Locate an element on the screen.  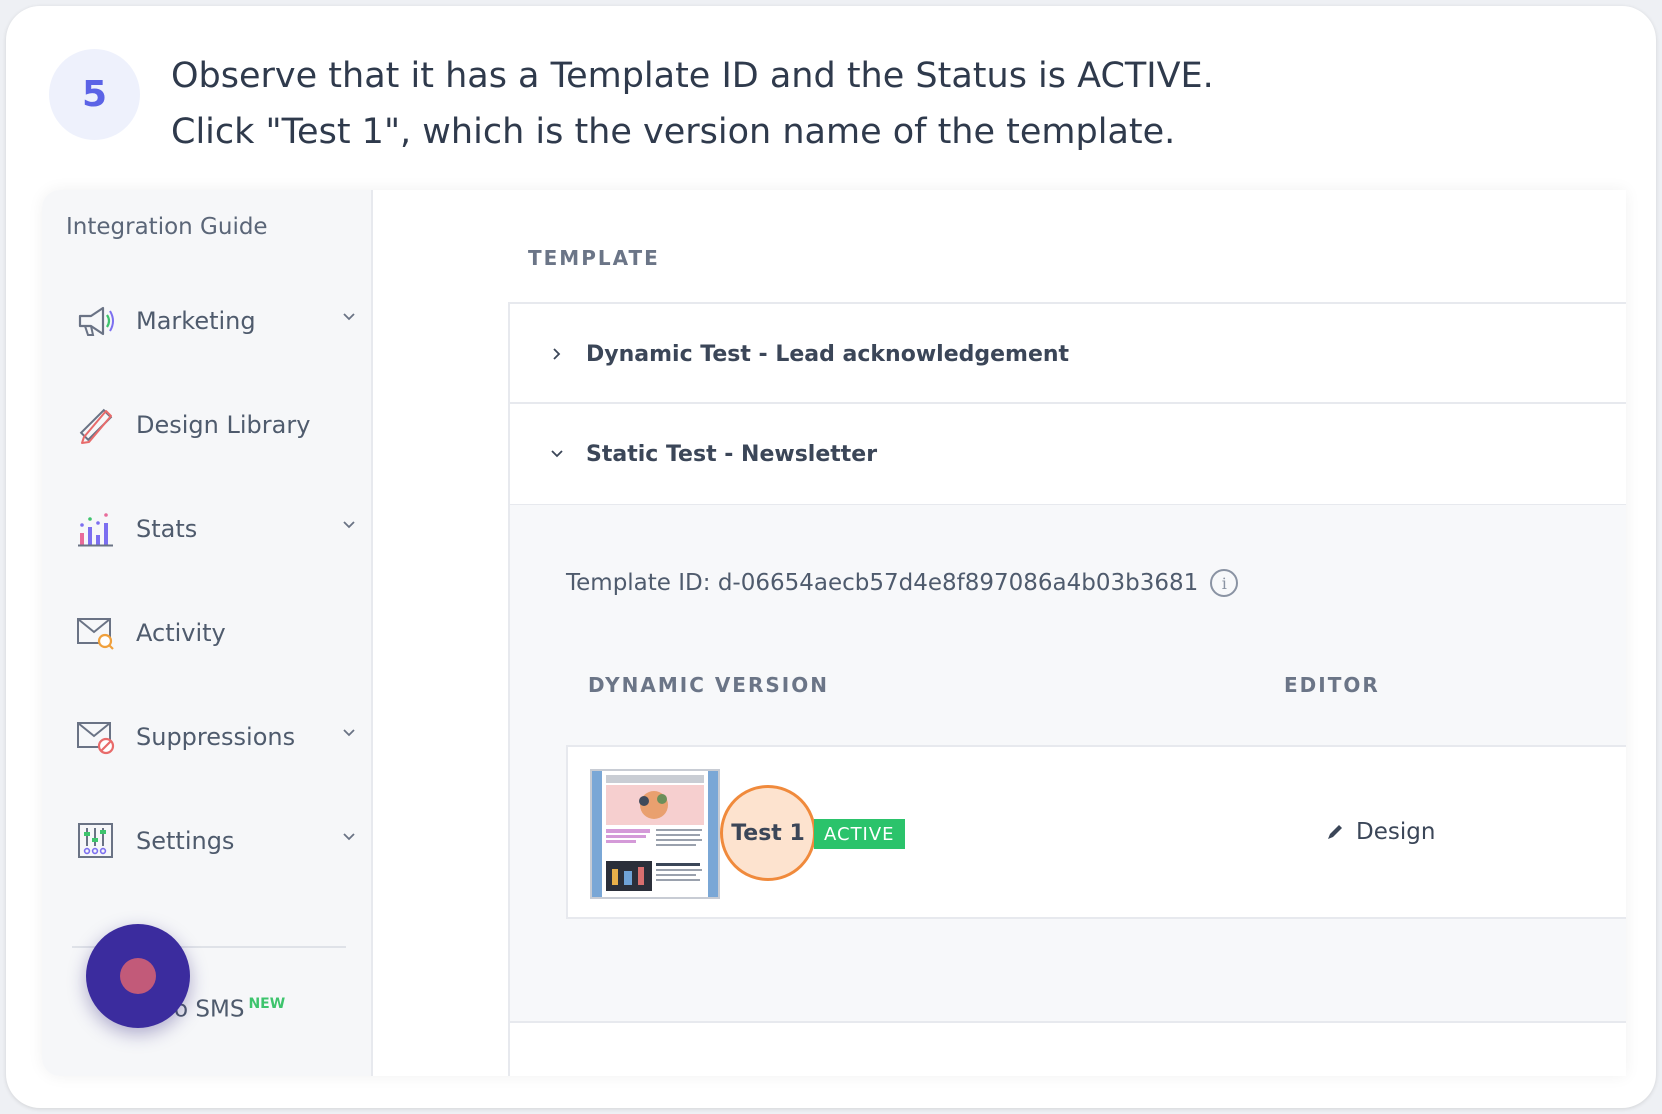
sidebar-header: Integration Guide is located at coordinates (167, 227).